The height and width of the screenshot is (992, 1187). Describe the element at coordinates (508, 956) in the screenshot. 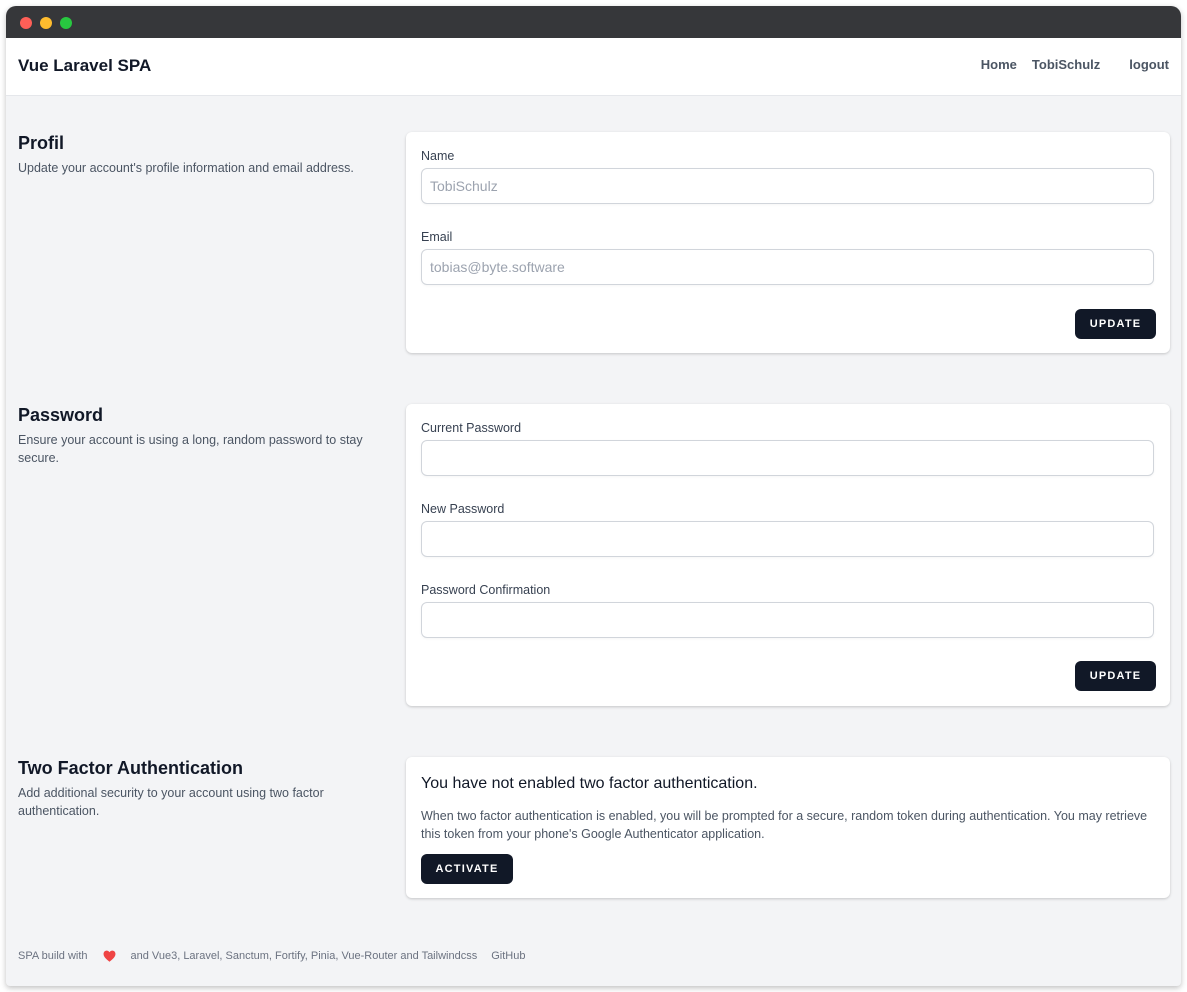

I see `github-link: GitHub` at that location.